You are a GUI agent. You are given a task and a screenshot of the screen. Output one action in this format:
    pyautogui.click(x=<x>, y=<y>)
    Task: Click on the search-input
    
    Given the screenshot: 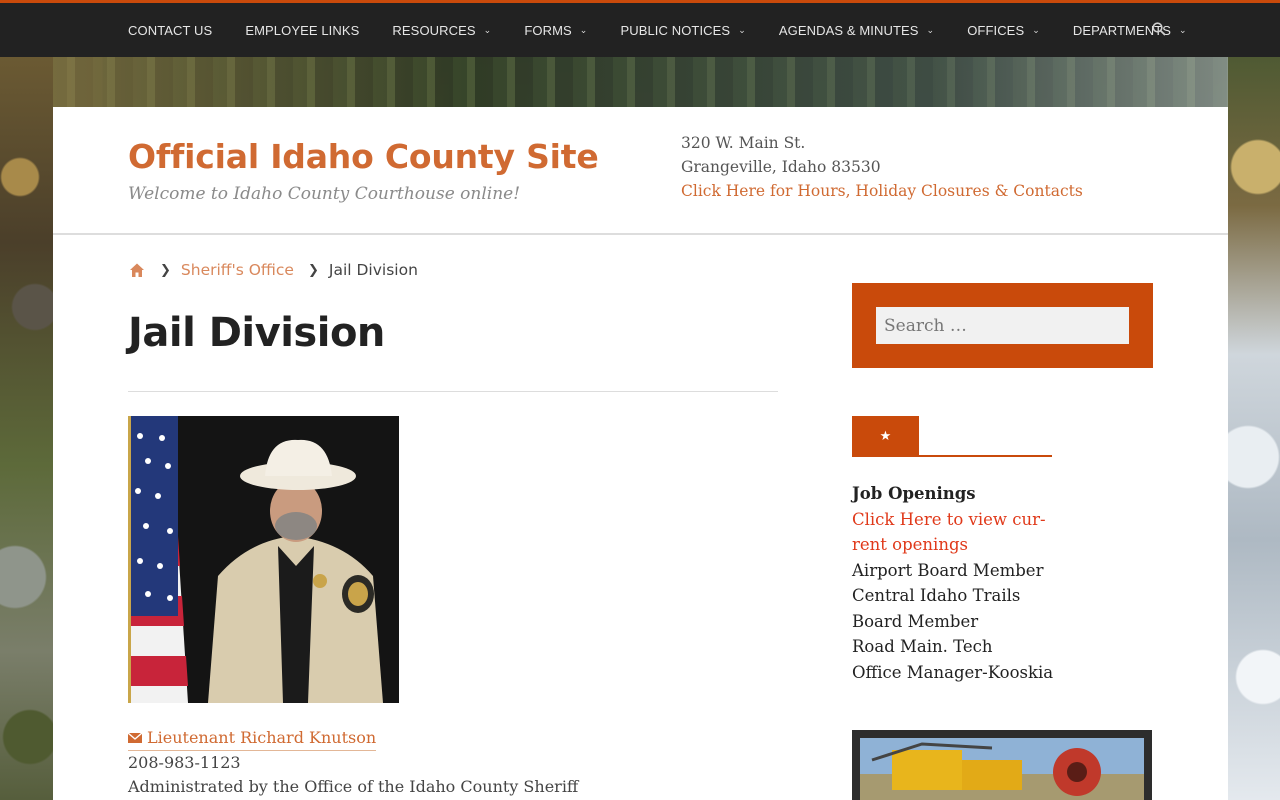 What is the action you would take?
    pyautogui.click(x=1002, y=325)
    